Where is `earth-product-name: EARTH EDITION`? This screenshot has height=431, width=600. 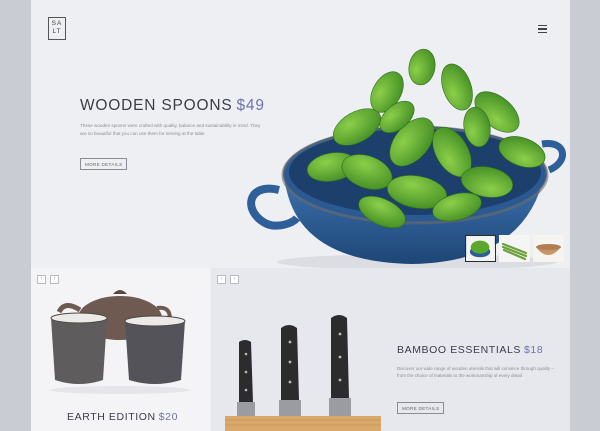
earth-product-name: EARTH EDITION is located at coordinates (111, 417).